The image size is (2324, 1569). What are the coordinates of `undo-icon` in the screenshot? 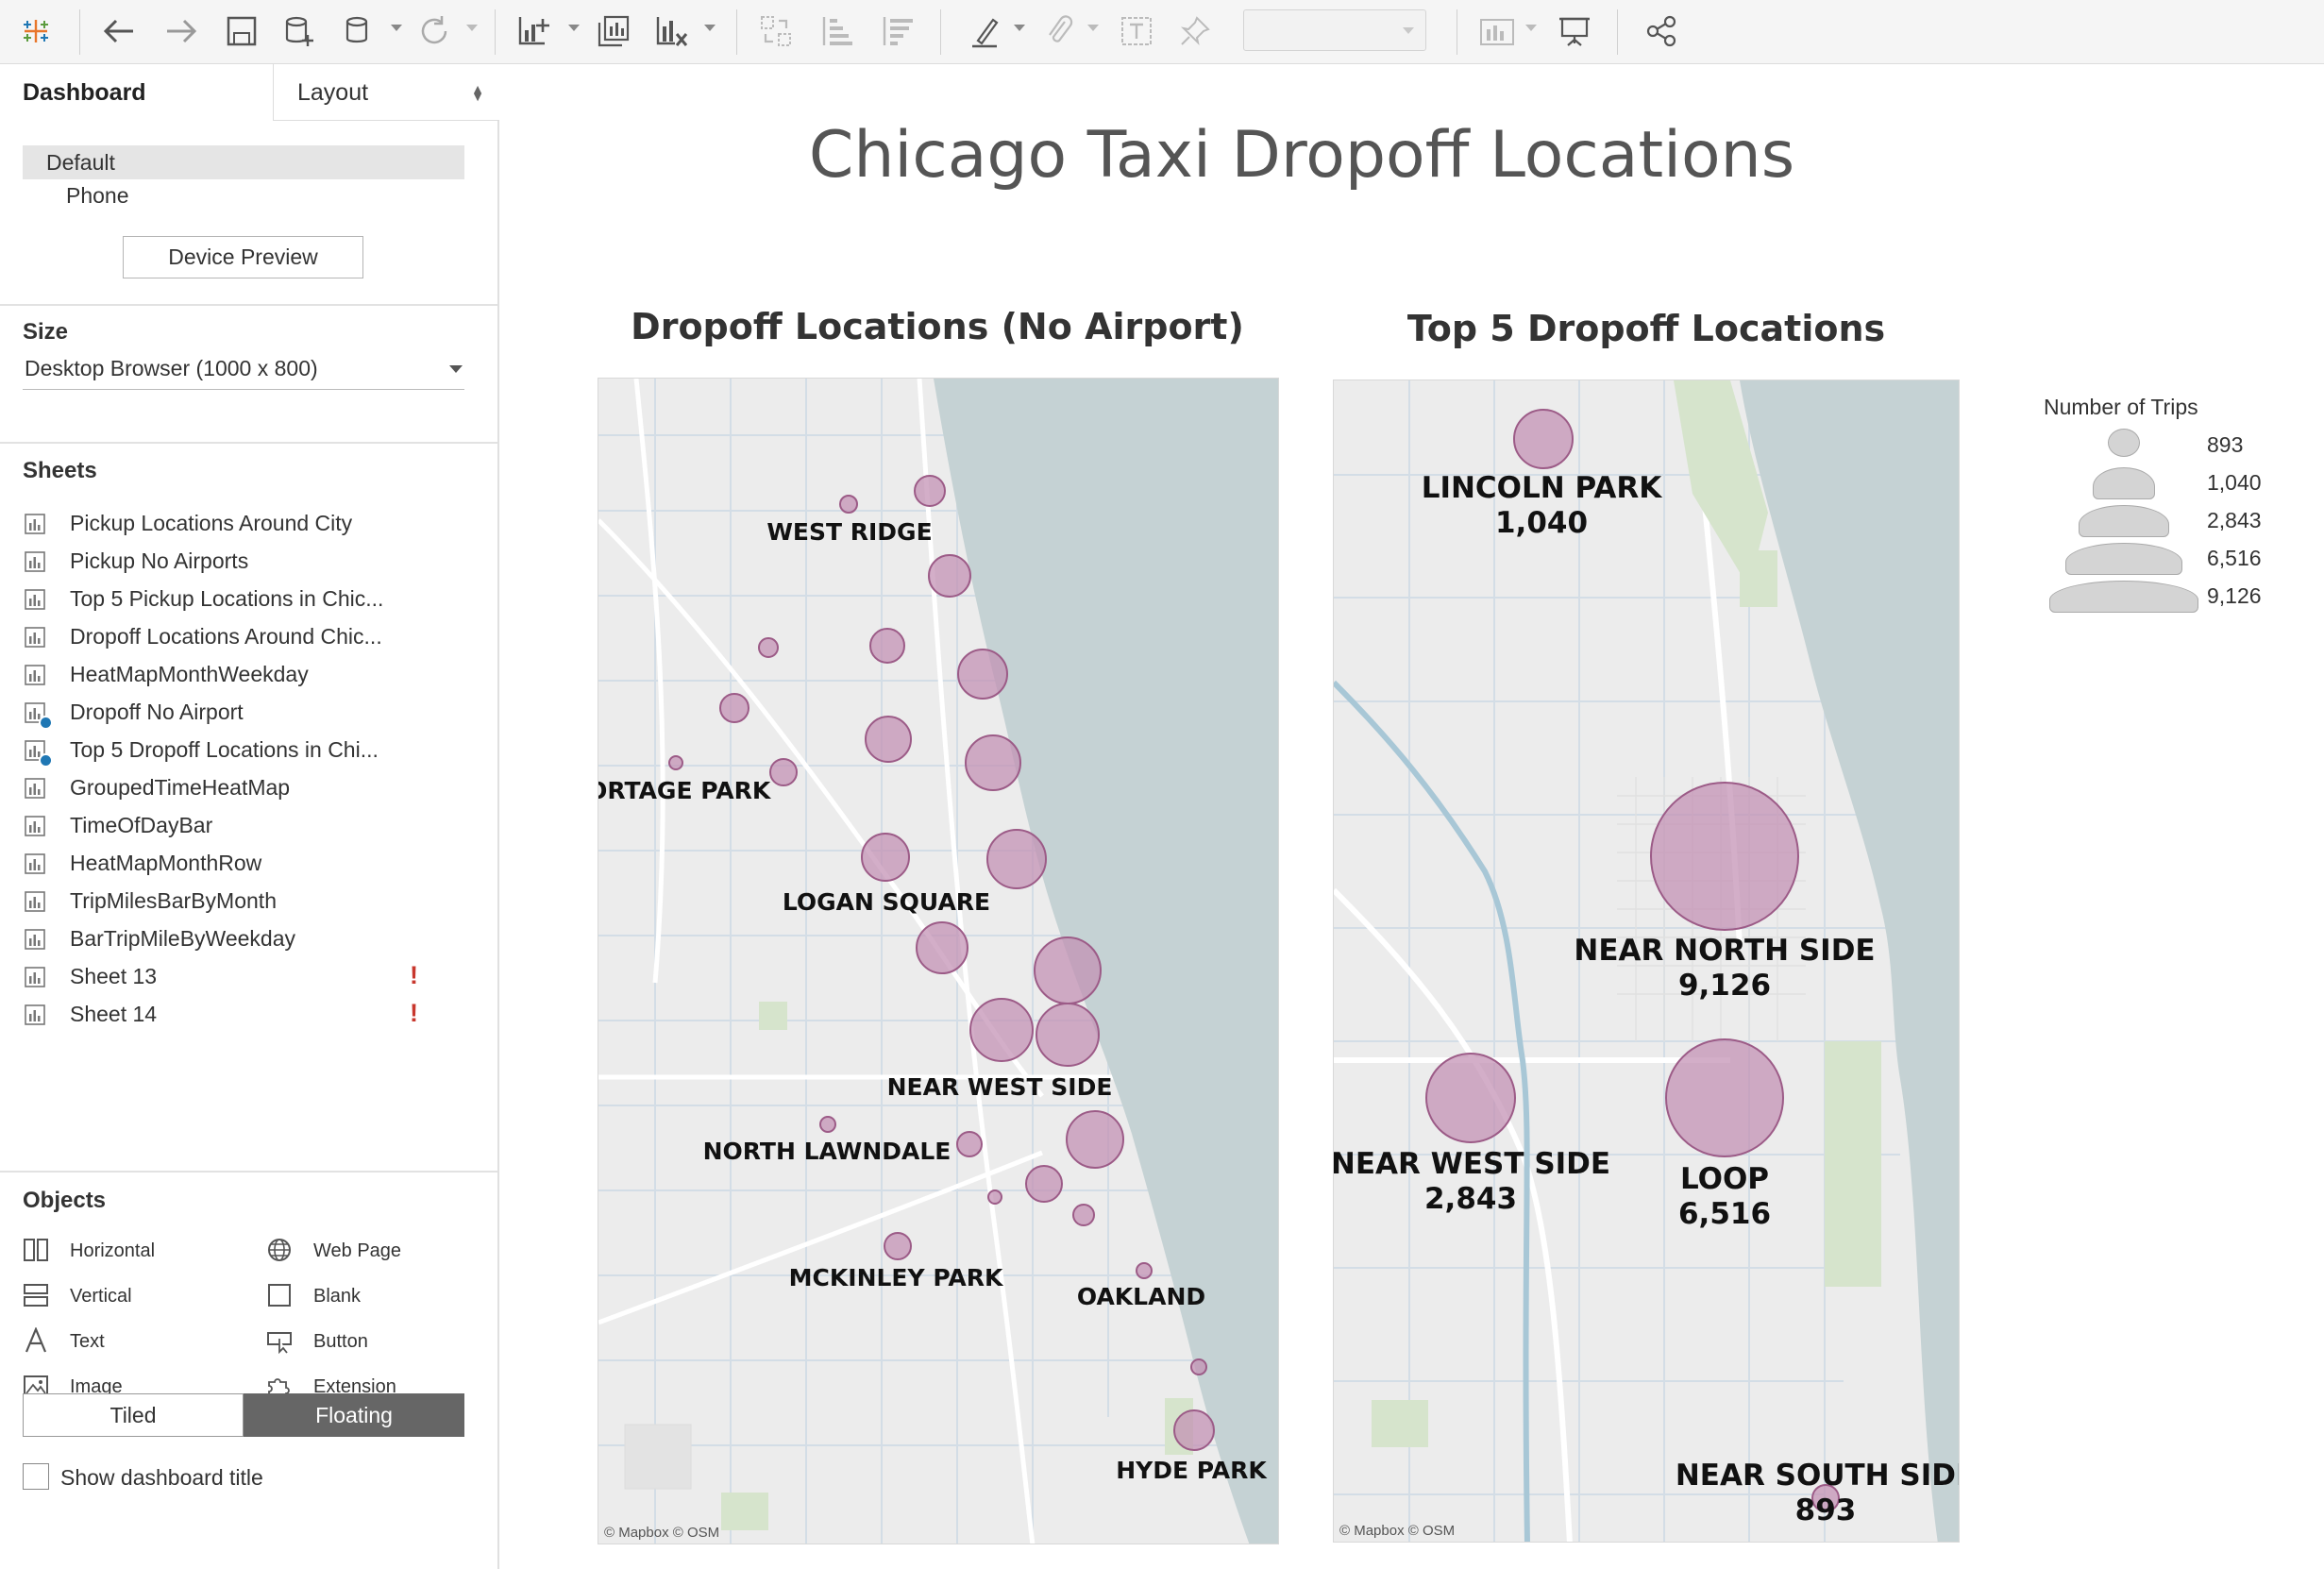 It's located at (119, 31).